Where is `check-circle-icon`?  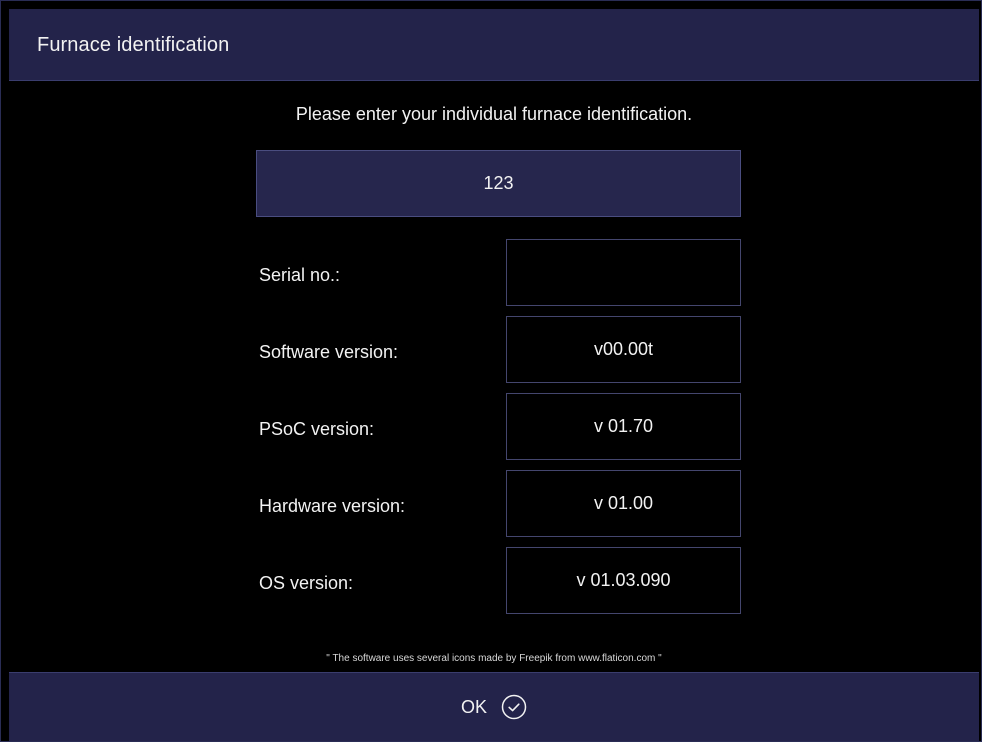 check-circle-icon is located at coordinates (514, 707).